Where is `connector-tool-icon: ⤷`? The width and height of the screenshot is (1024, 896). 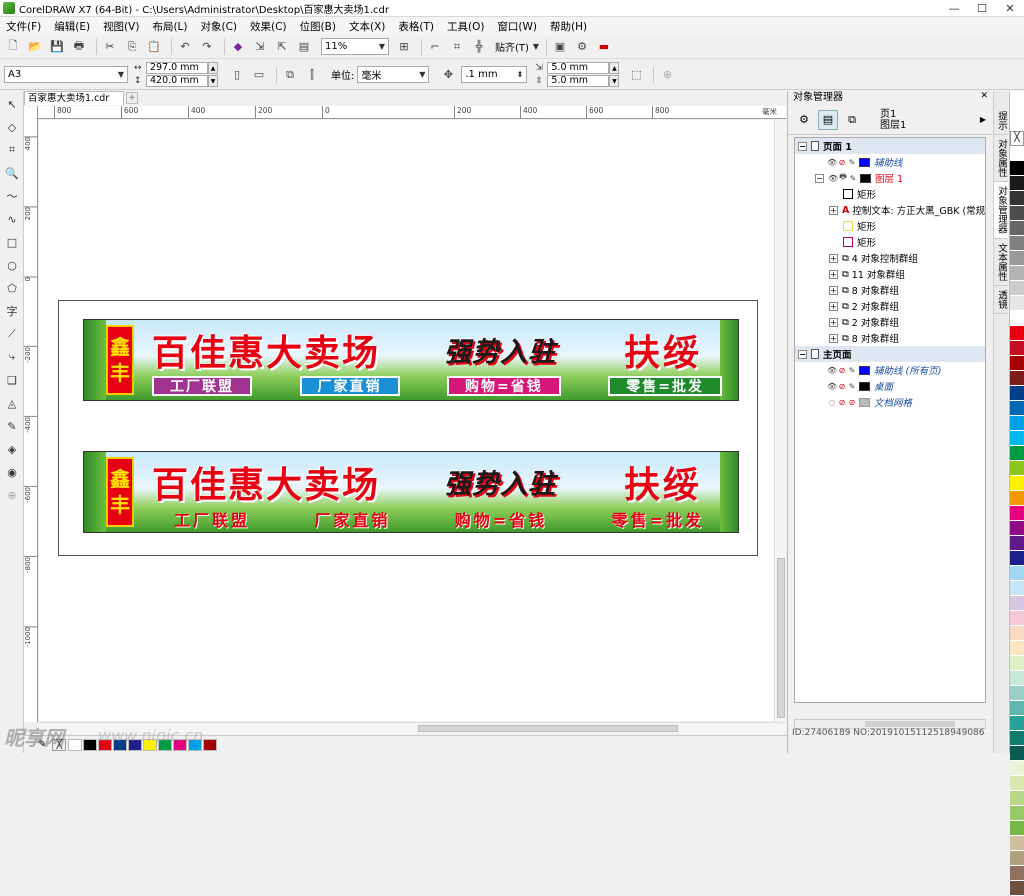
connector-tool-icon: ⤷ is located at coordinates (12, 357).